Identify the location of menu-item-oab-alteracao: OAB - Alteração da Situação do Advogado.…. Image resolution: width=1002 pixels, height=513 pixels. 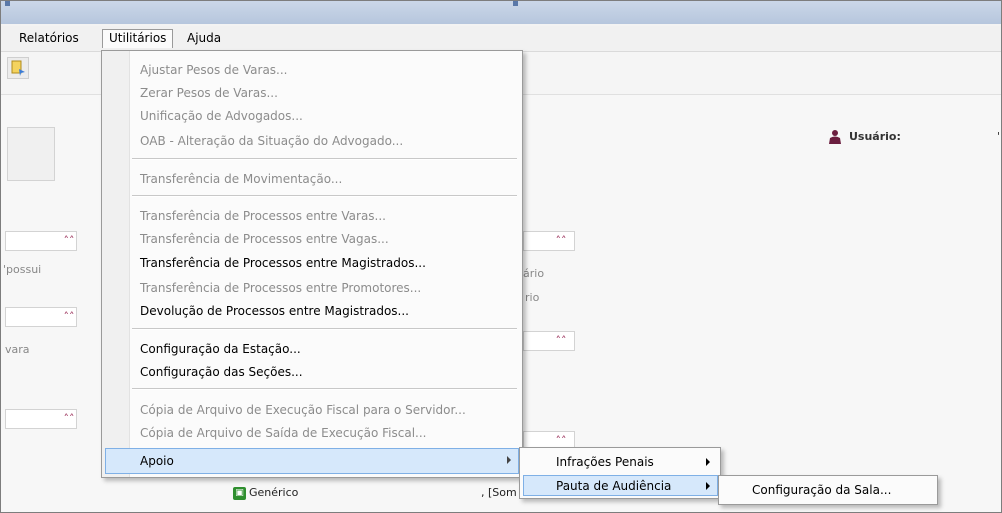
(271, 141).